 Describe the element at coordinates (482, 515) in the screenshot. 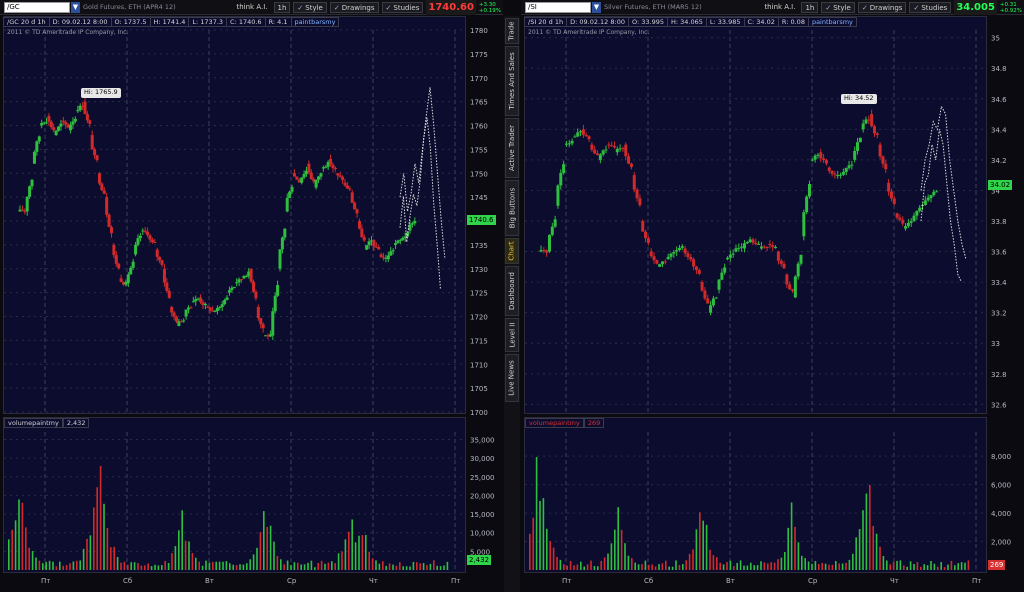

I see `volume-tick-label: 15,000` at that location.